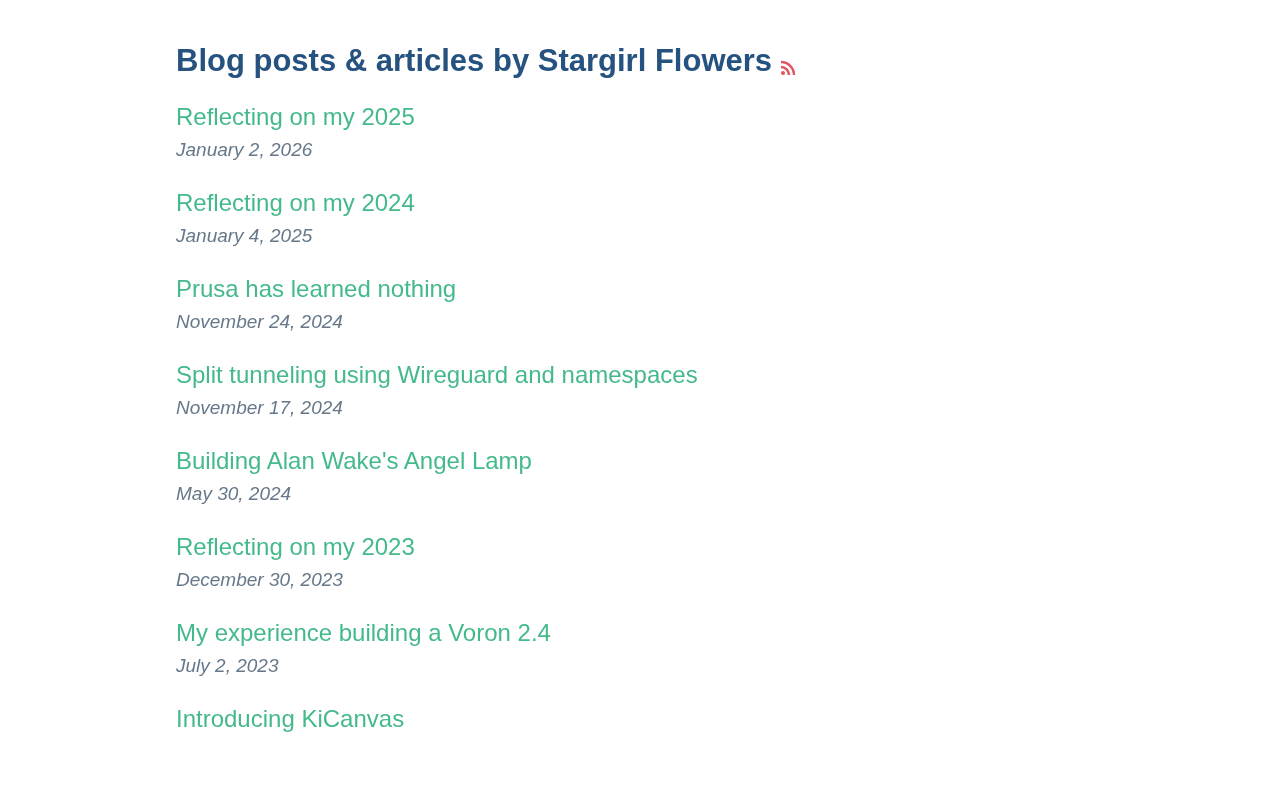 The image size is (1280, 800). I want to click on post-title-link: Reflecting on my 2023, so click(295, 547).